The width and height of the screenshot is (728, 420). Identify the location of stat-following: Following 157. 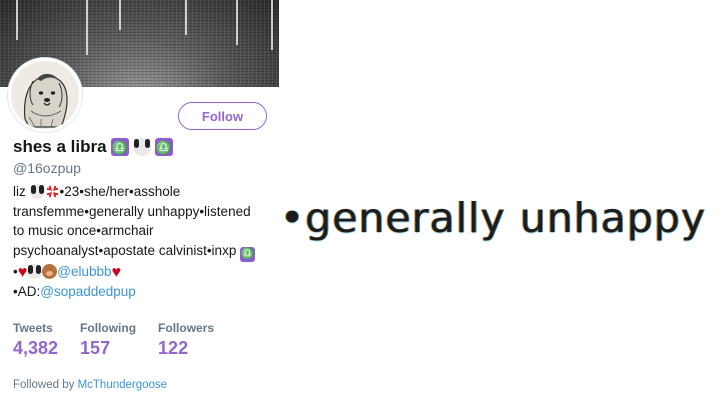
(108, 340).